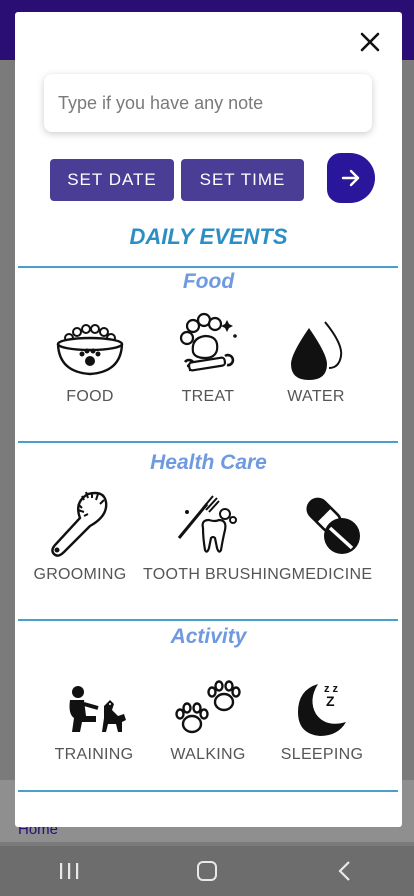 Image resolution: width=414 pixels, height=896 pixels. I want to click on home-icon, so click(207, 871).